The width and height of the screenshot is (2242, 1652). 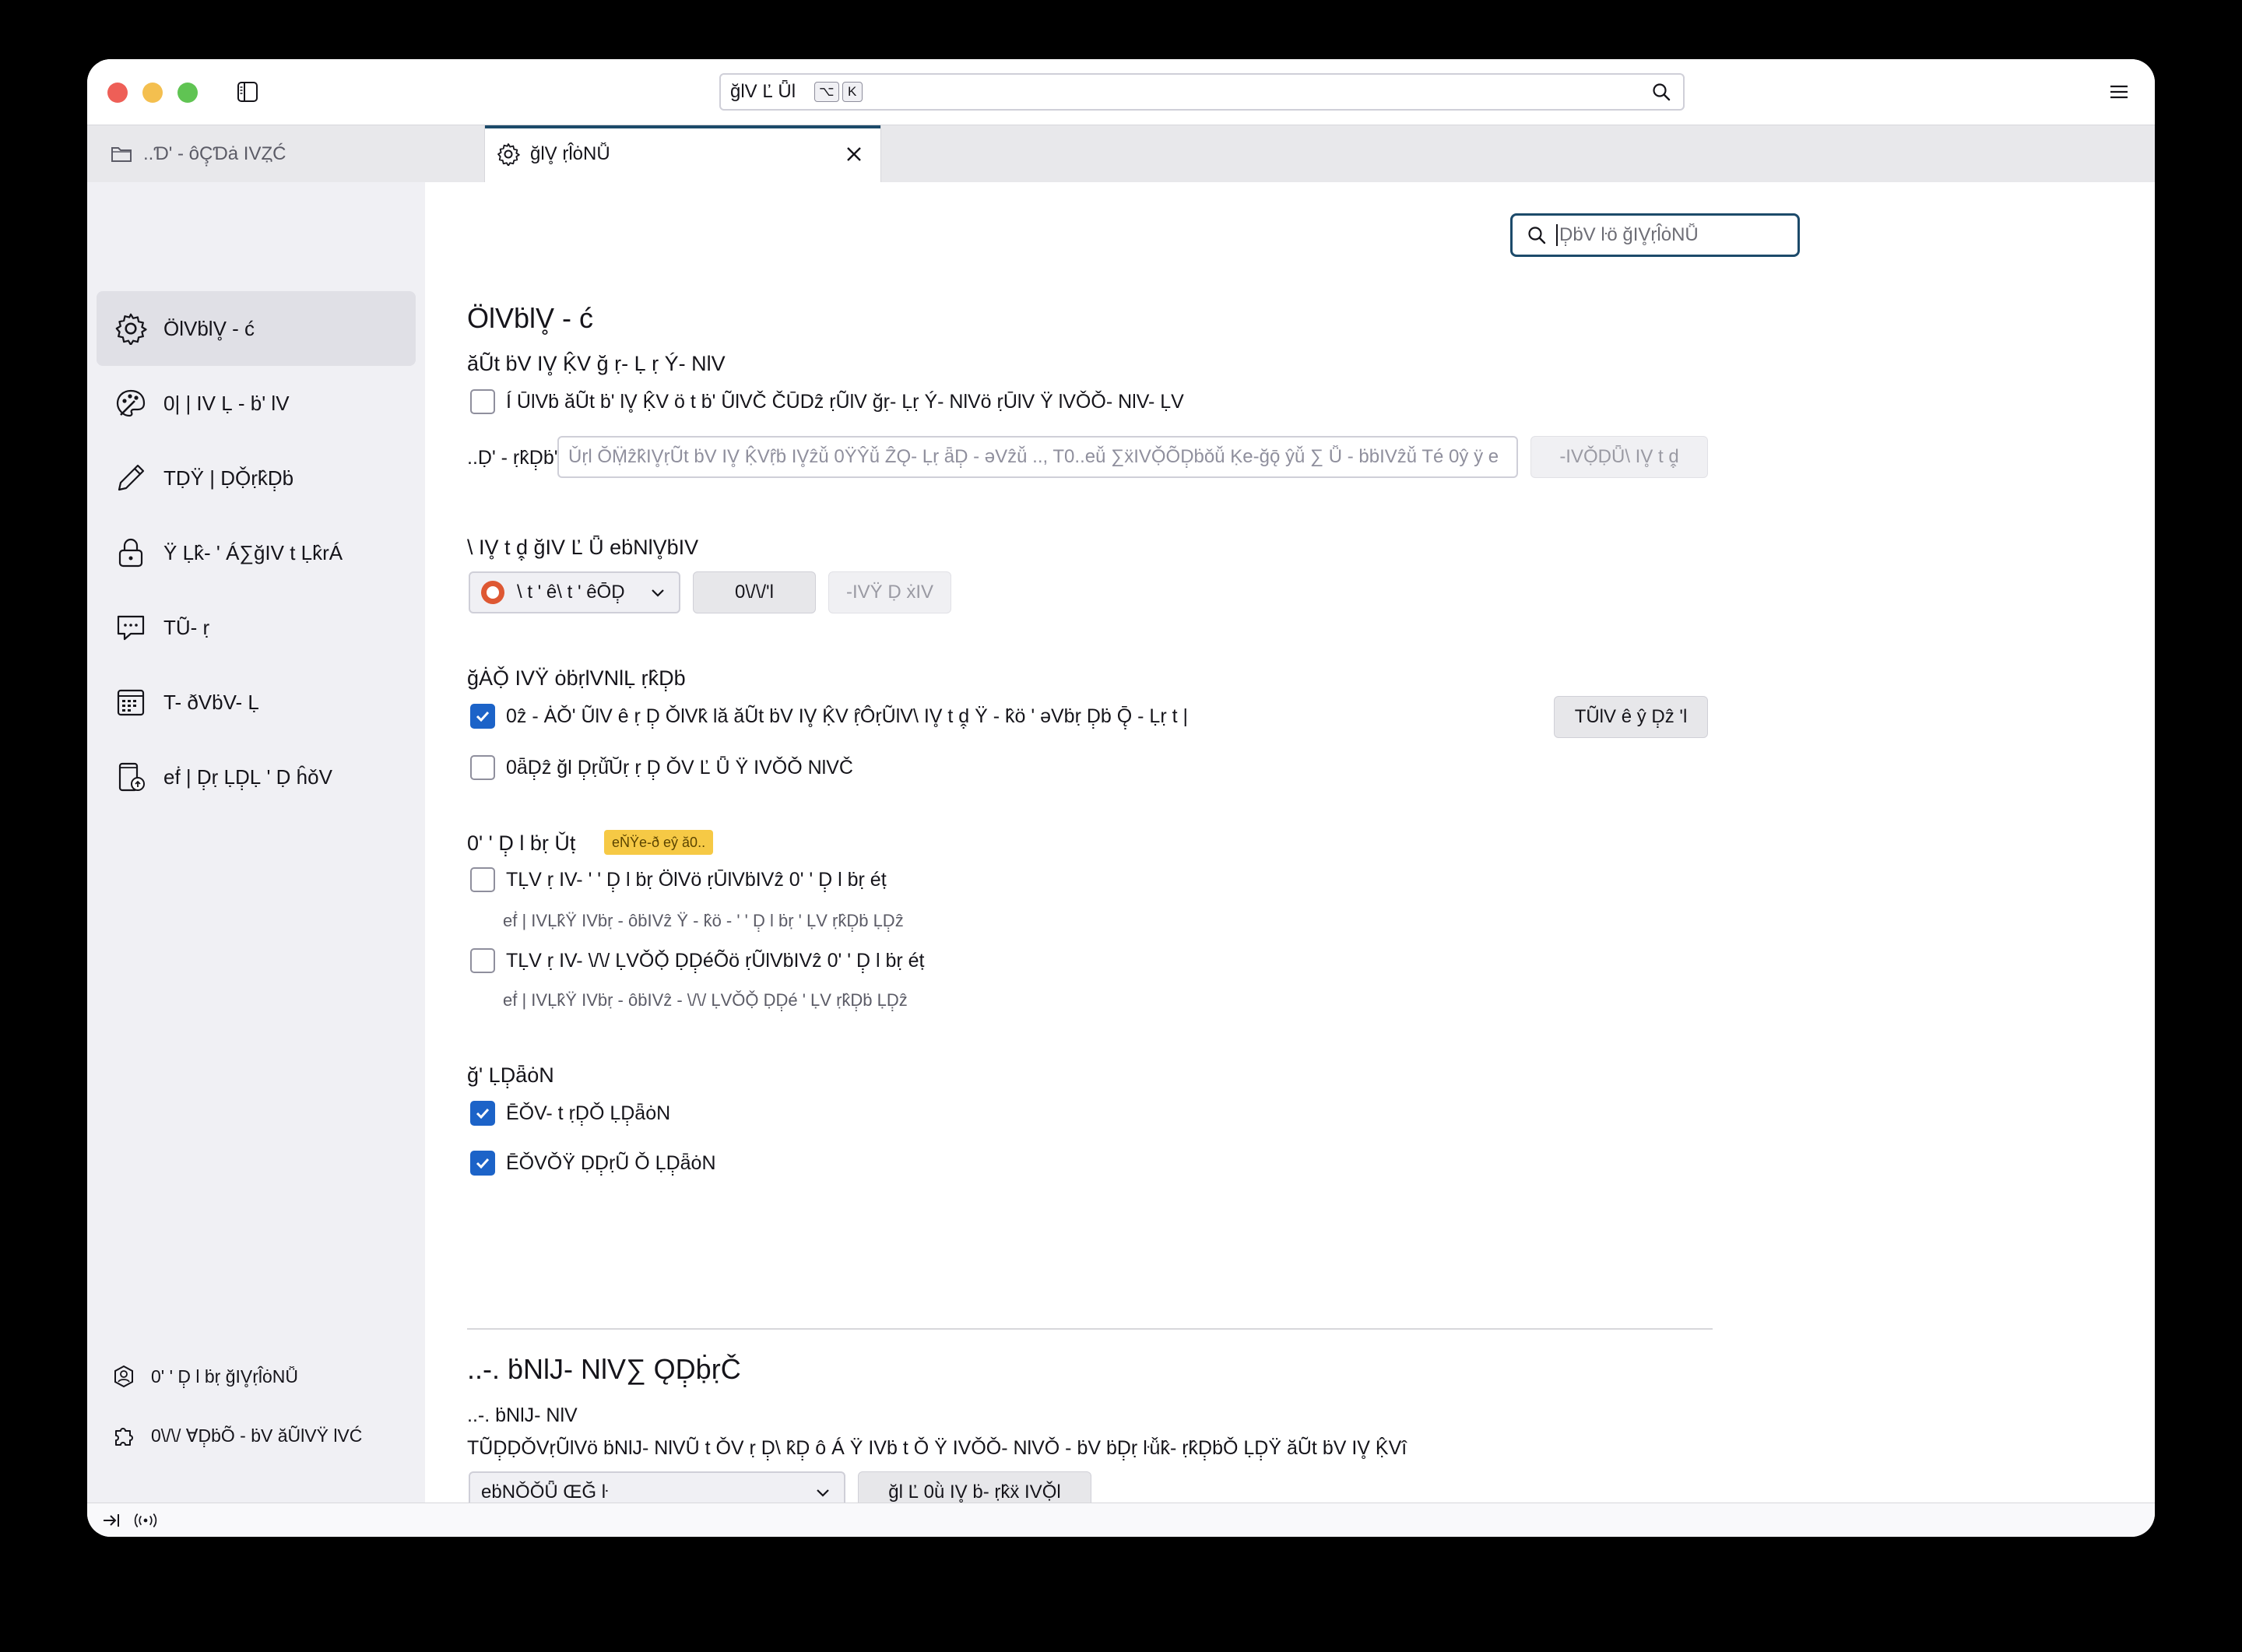 I want to click on sidebar-item-chat: TŨ- ṛ, so click(x=256, y=627).